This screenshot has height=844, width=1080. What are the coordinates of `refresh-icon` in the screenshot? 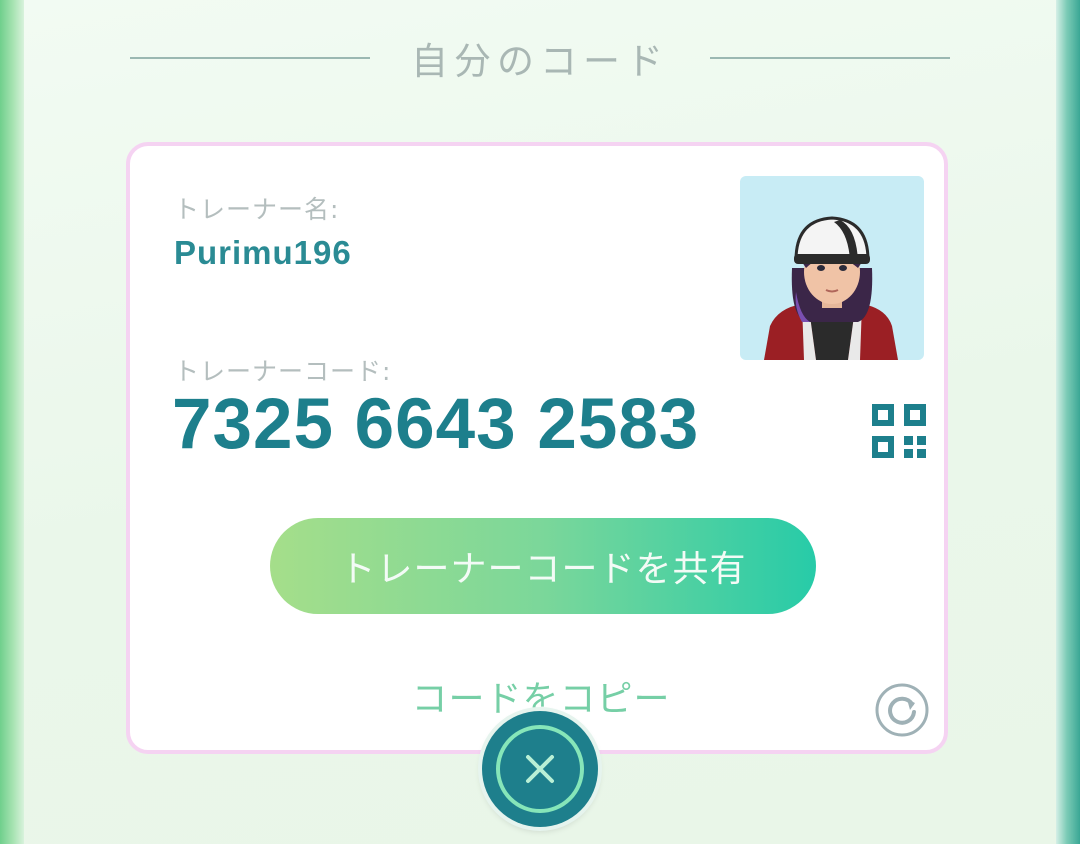 It's located at (902, 710).